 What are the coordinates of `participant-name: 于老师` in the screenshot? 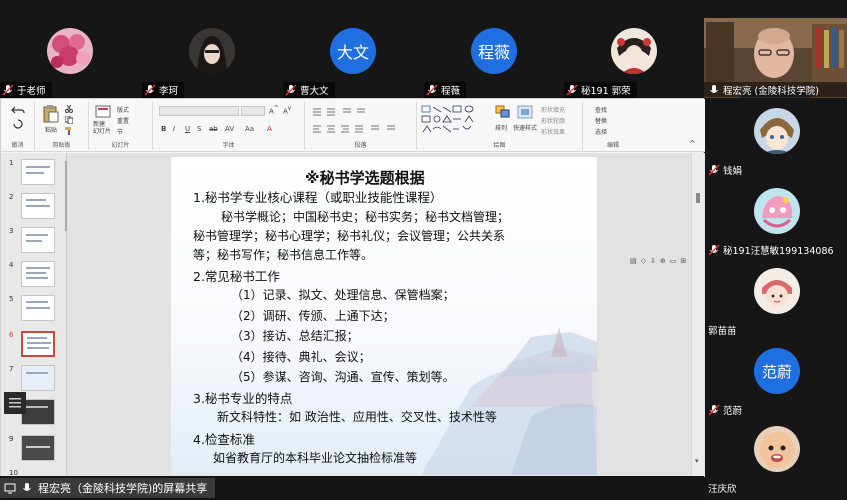 It's located at (31, 91).